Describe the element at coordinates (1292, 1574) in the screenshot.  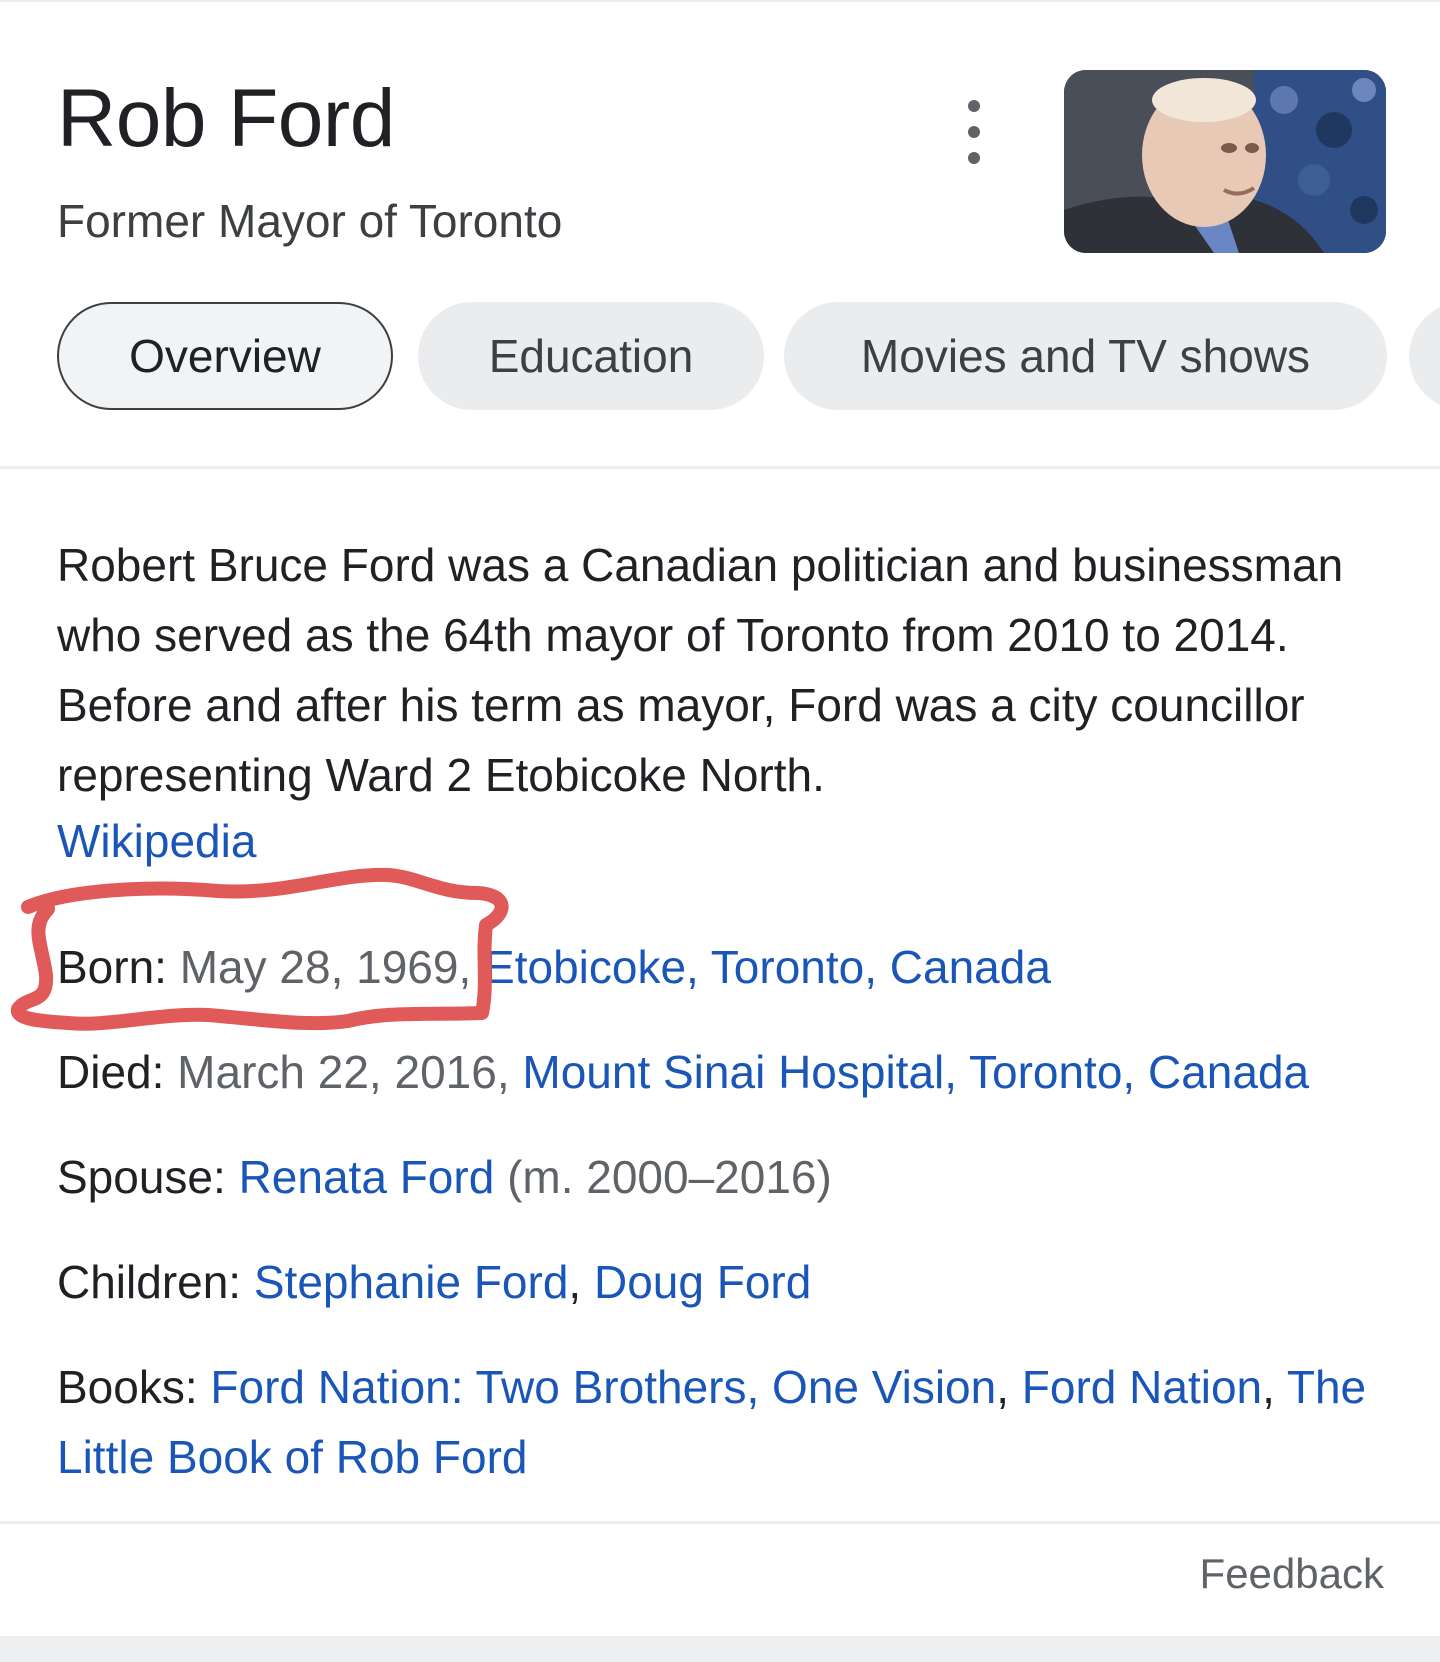
I see `feedback-link: Feedback` at that location.